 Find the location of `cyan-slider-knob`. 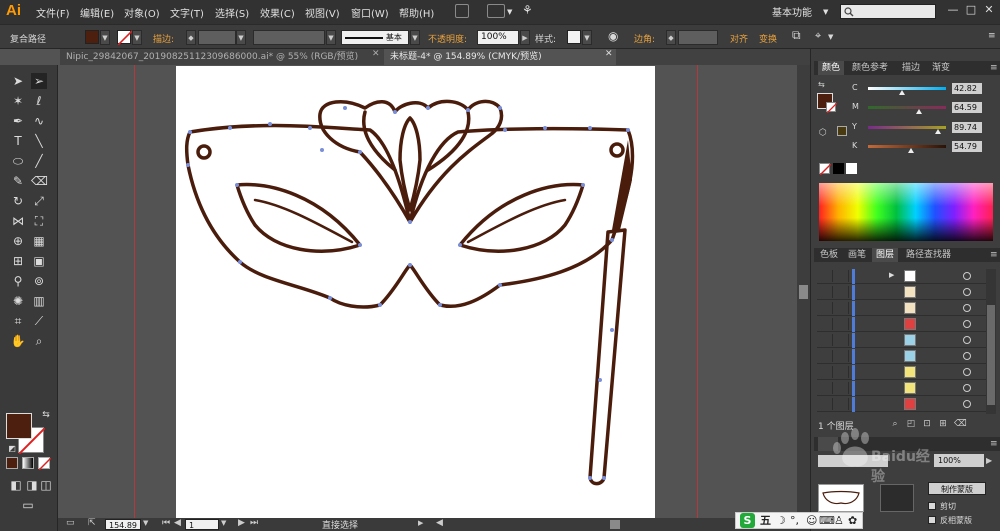

cyan-slider-knob is located at coordinates (901, 92).